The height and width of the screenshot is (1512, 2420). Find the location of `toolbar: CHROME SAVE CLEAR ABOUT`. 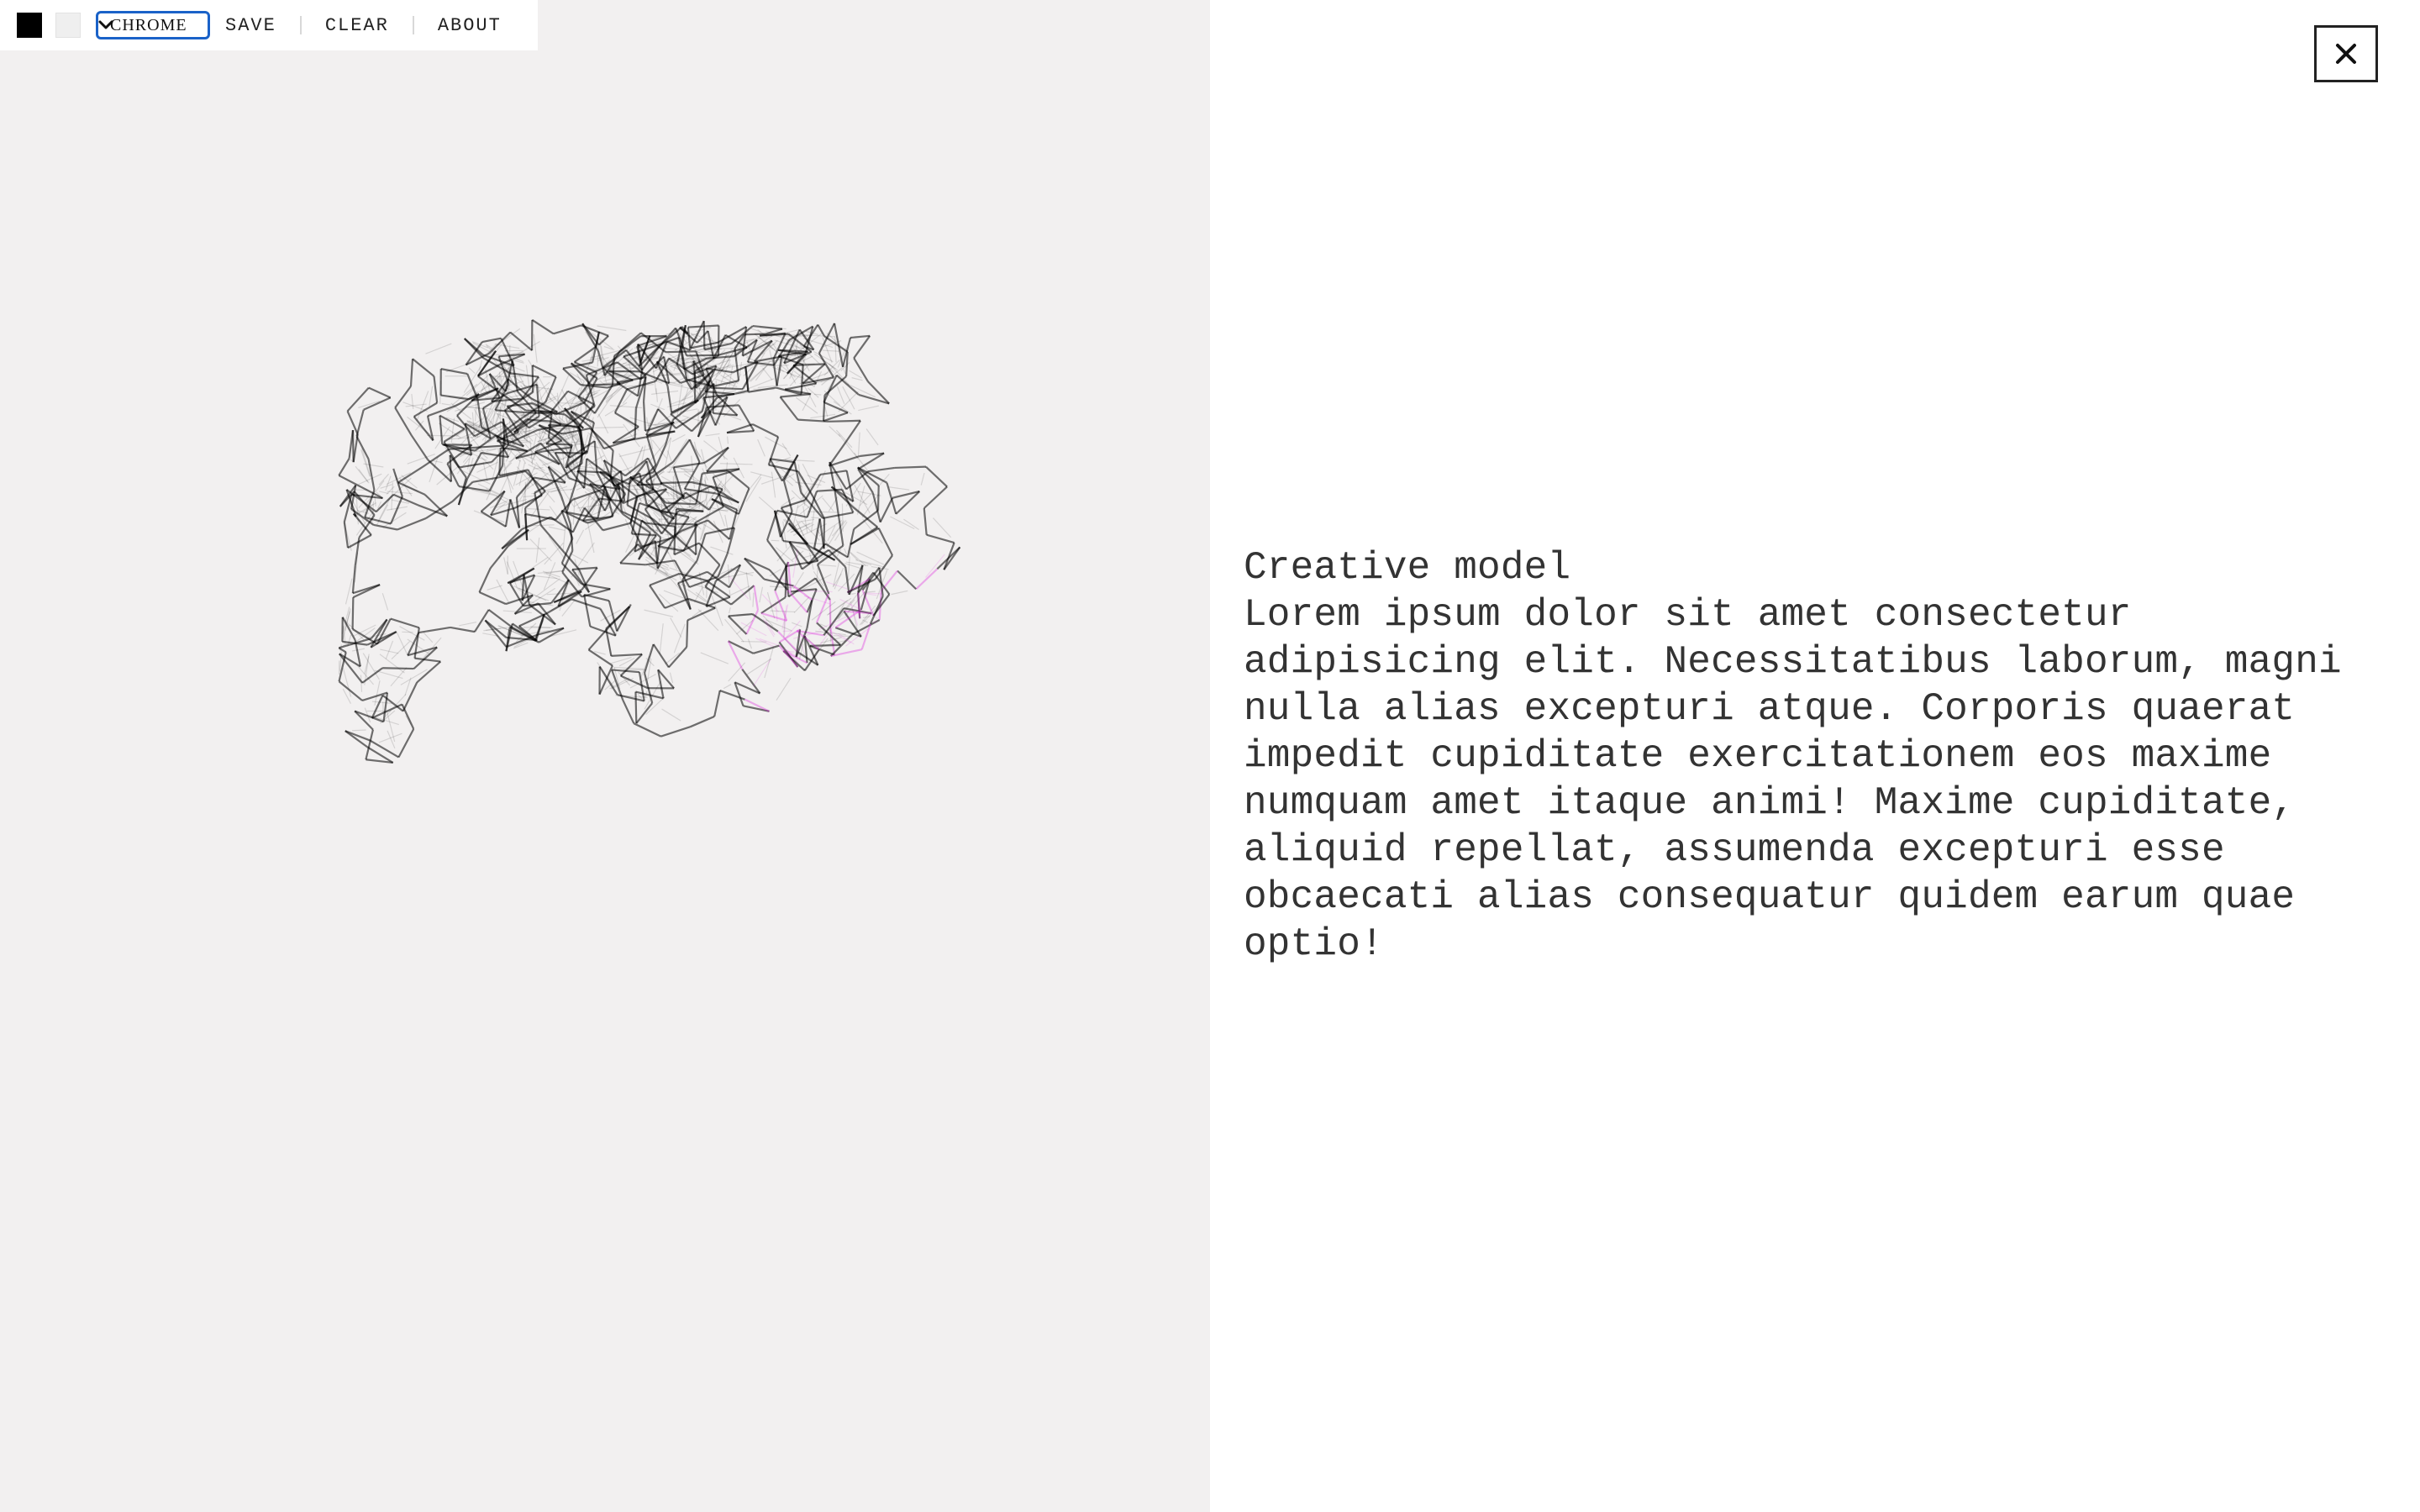

toolbar: CHROME SAVE CLEAR ABOUT is located at coordinates (269, 25).